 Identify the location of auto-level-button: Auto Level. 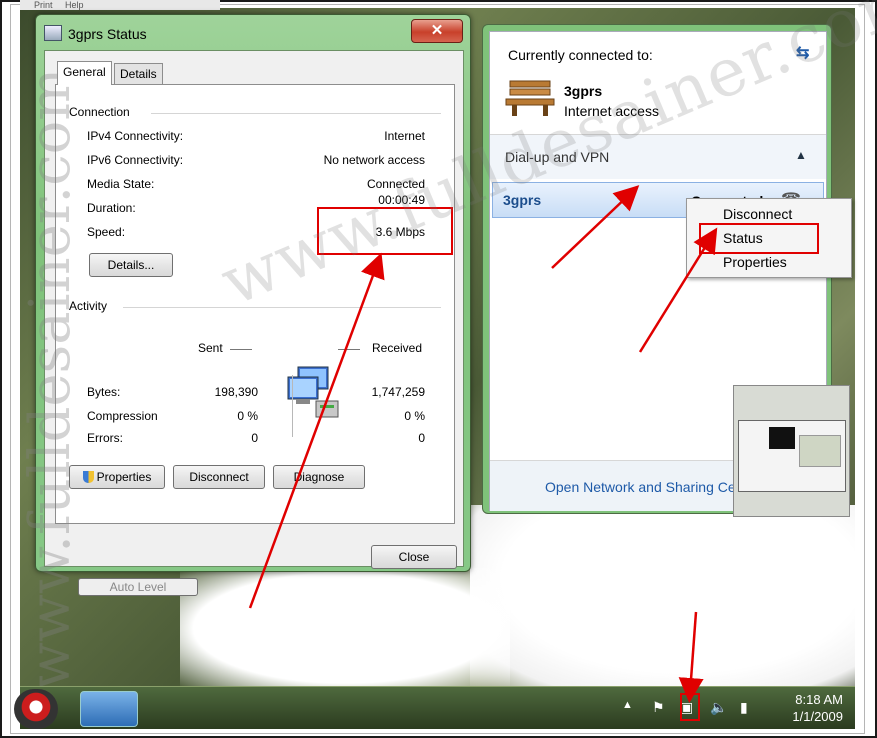
(138, 587).